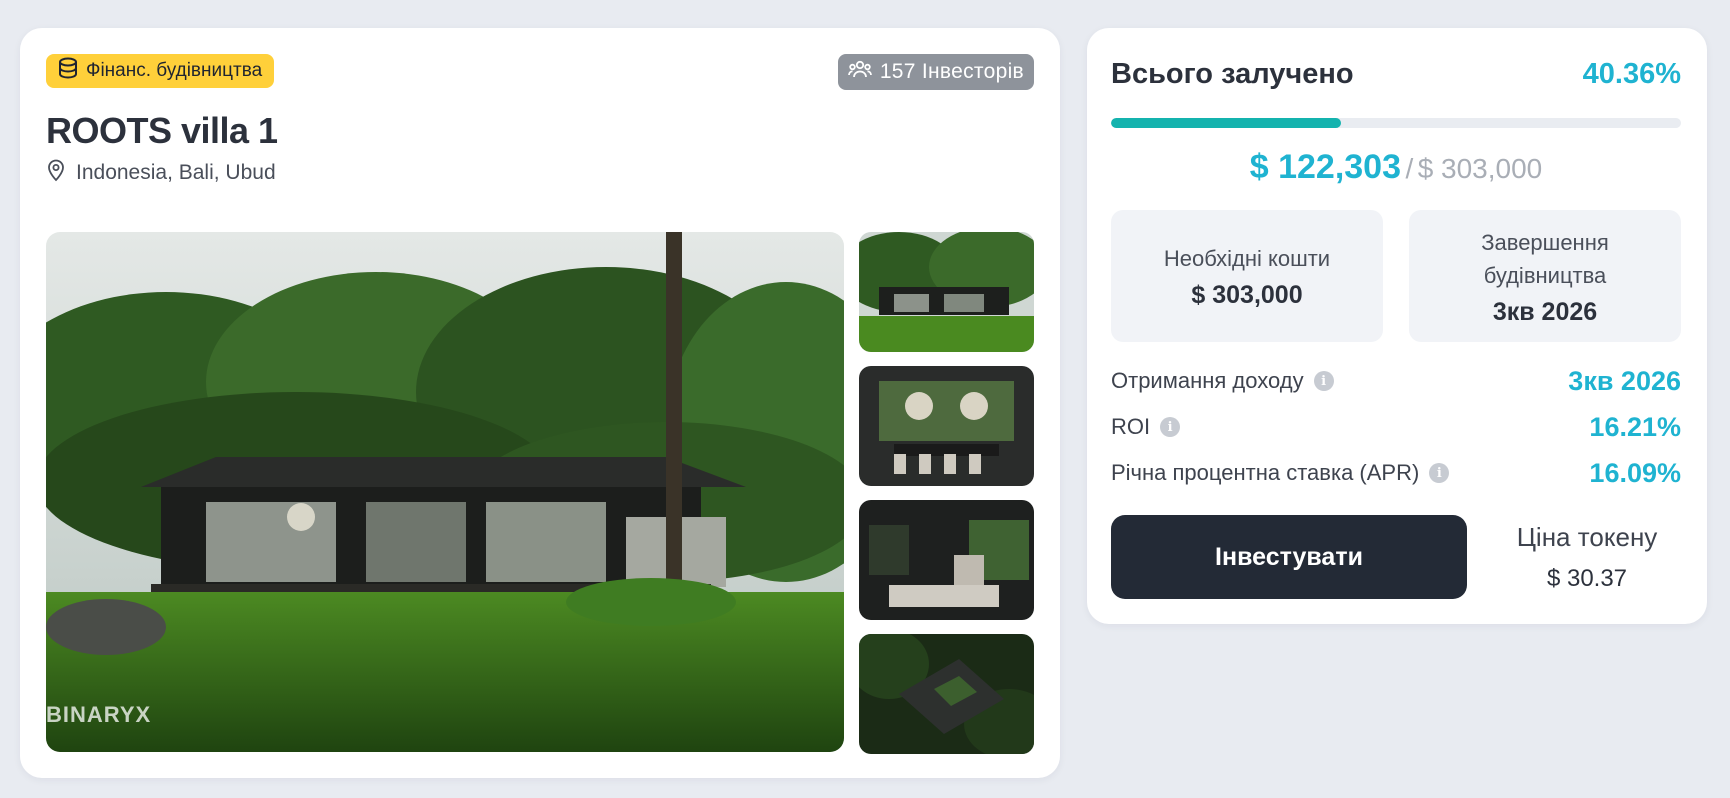  What do you see at coordinates (1396, 381) in the screenshot?
I see `metric-row-income: Отримання доходу i 3кв 2026` at bounding box center [1396, 381].